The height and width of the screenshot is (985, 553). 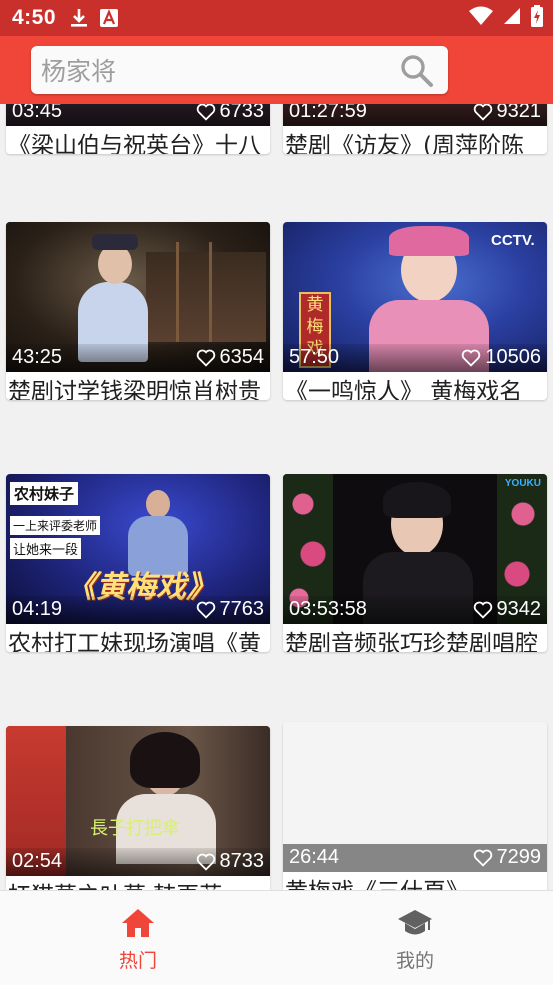 I want to click on video-likes-count: 7299, so click(x=519, y=857).